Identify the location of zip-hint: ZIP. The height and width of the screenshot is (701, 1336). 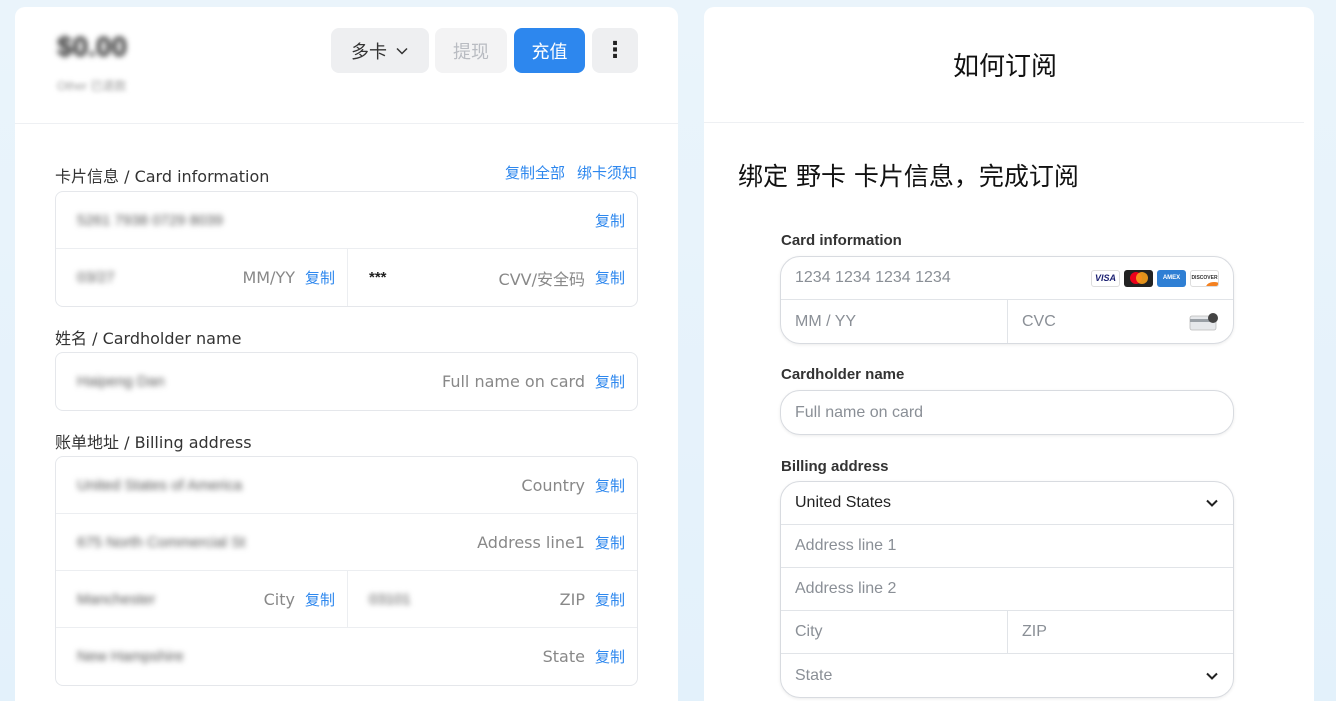
(572, 599).